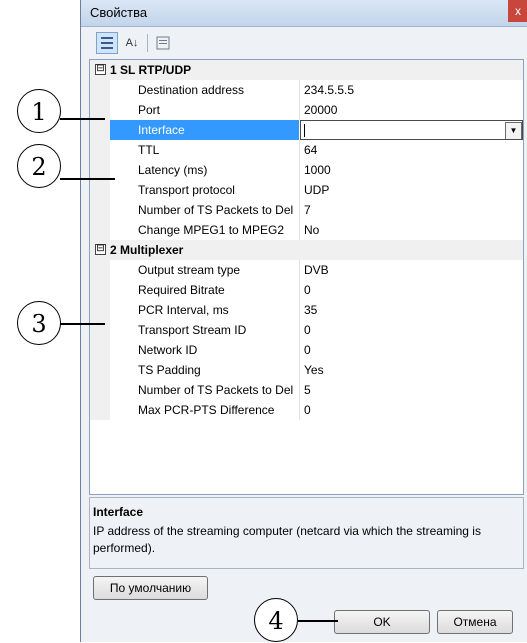 The image size is (527, 643). What do you see at coordinates (82, 324) in the screenshot?
I see `callout-3-leader` at bounding box center [82, 324].